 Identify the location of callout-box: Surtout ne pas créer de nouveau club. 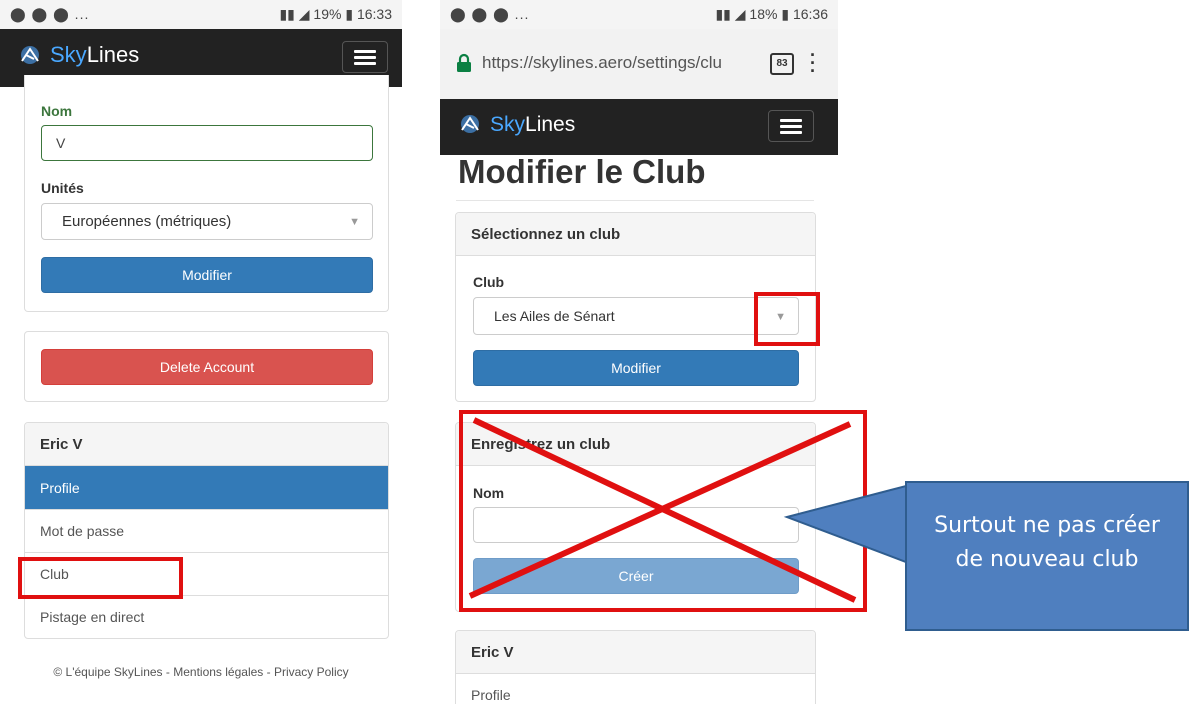
(1047, 556).